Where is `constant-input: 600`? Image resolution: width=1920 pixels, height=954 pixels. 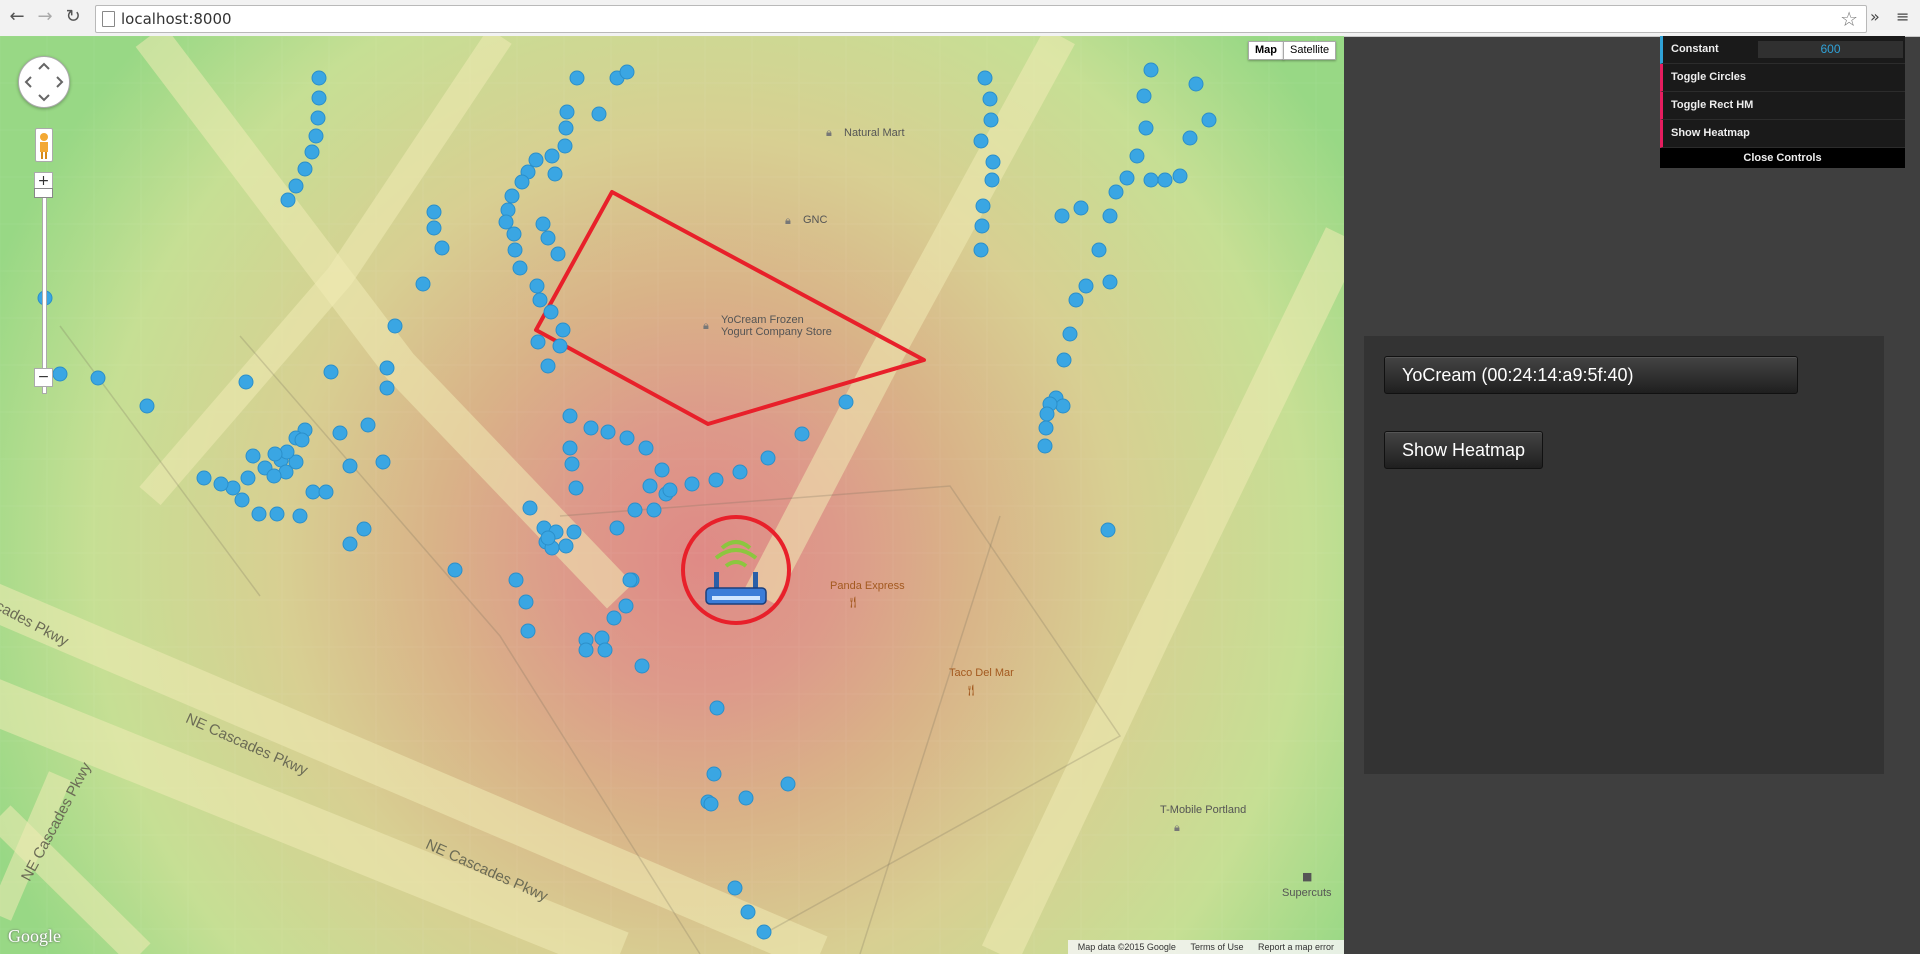 constant-input: 600 is located at coordinates (1830, 49).